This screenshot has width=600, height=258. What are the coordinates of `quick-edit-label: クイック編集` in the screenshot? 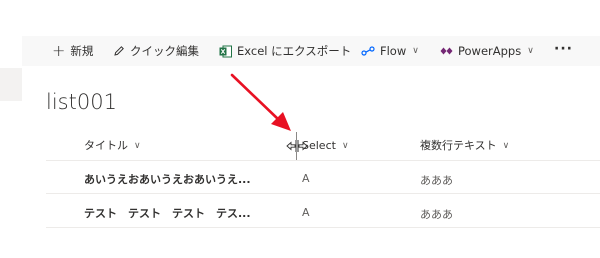 It's located at (164, 51).